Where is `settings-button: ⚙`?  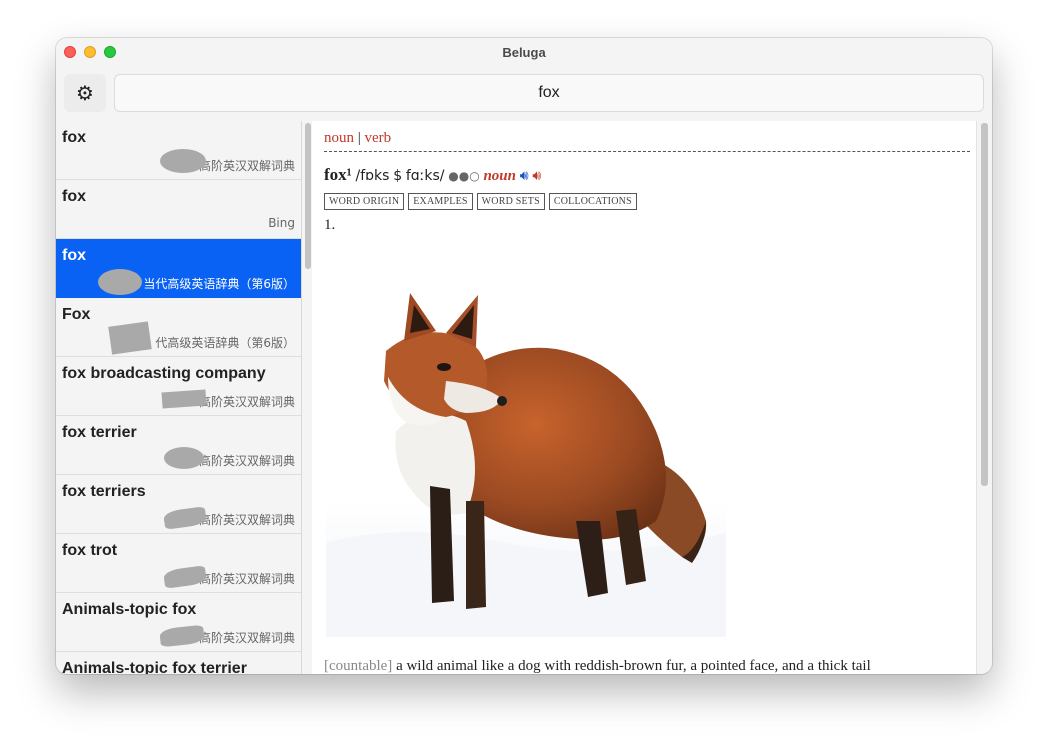
settings-button: ⚙ is located at coordinates (85, 93).